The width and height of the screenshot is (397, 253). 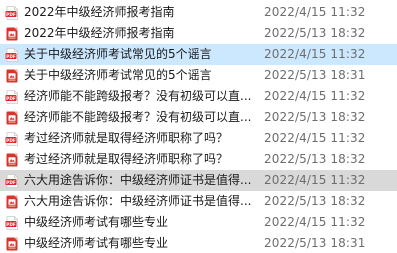 What do you see at coordinates (198, 222) in the screenshot?
I see `file-row: PDF 中级经济师考试有哪些专业 2022/4/15 11:32` at bounding box center [198, 222].